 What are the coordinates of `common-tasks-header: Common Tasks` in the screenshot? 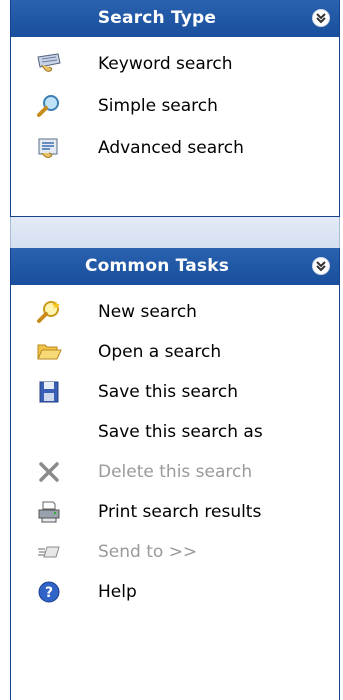 It's located at (175, 266).